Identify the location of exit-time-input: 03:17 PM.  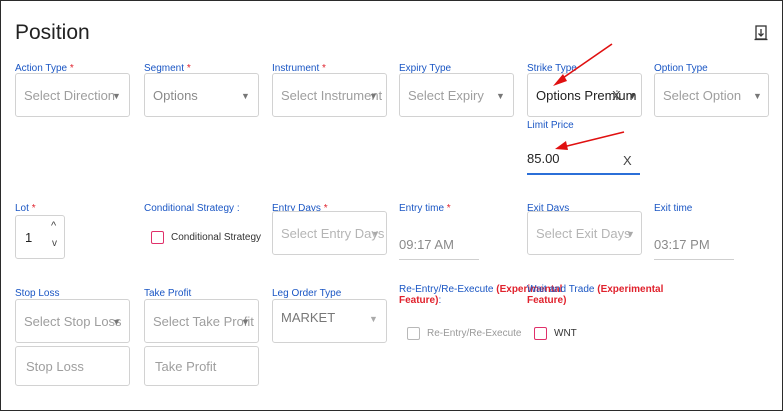
(694, 241).